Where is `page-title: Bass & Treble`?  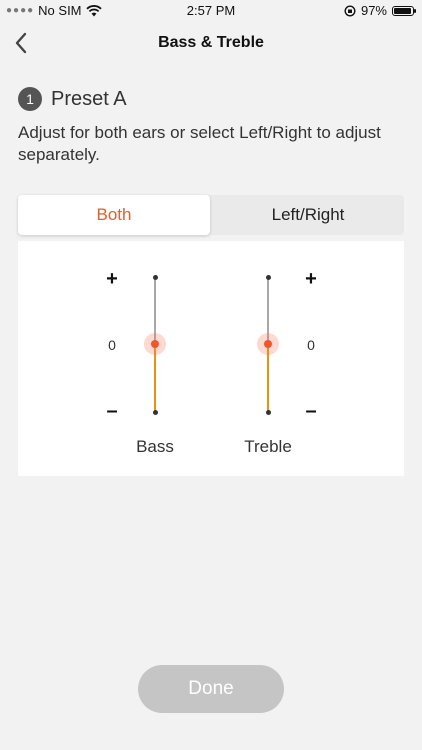 page-title: Bass & Treble is located at coordinates (211, 42).